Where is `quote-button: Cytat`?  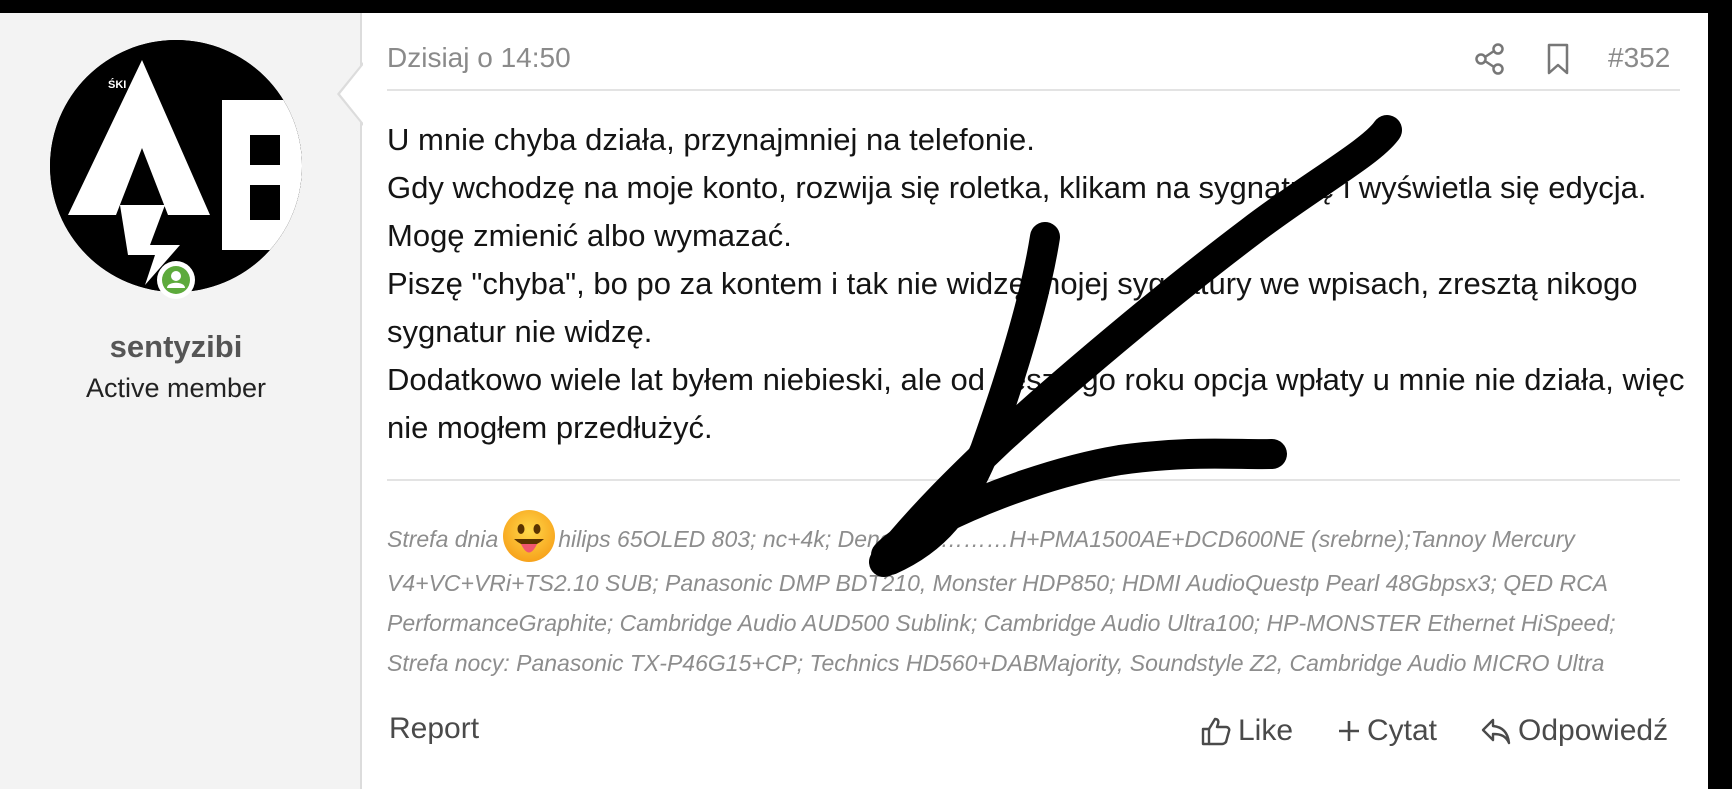 quote-button: Cytat is located at coordinates (1387, 731).